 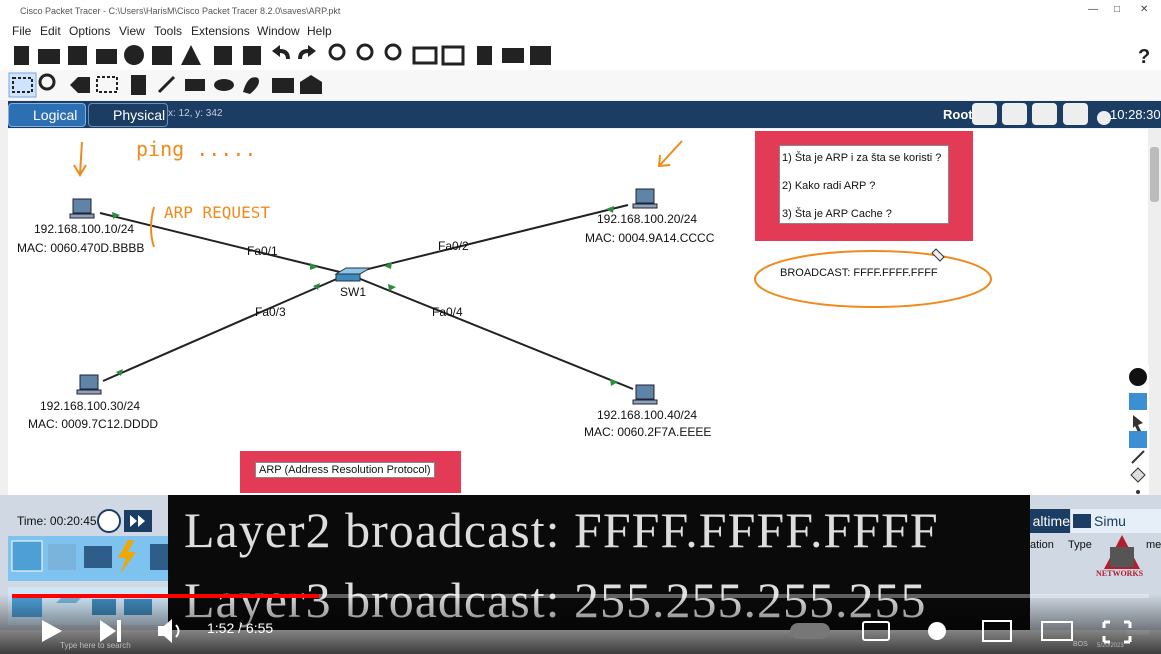 What do you see at coordinates (1093, 9) in the screenshot?
I see `minimize-icon: —` at bounding box center [1093, 9].